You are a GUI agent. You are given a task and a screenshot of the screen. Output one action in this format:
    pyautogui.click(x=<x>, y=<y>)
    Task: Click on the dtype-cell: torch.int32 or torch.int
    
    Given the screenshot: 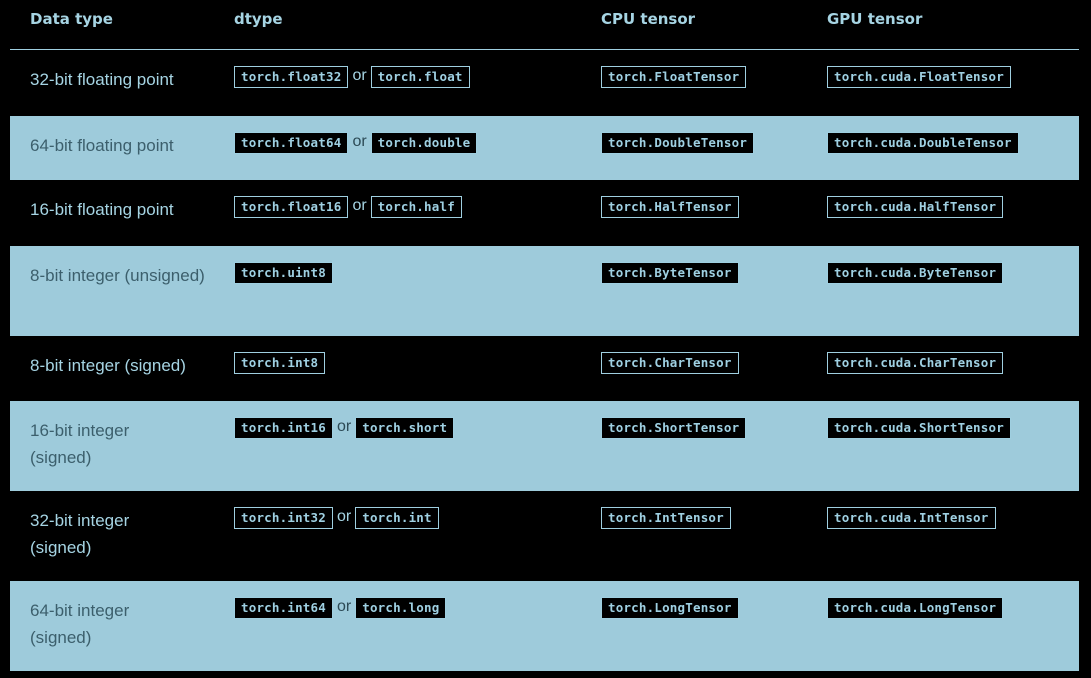 What is the action you would take?
    pyautogui.click(x=336, y=518)
    